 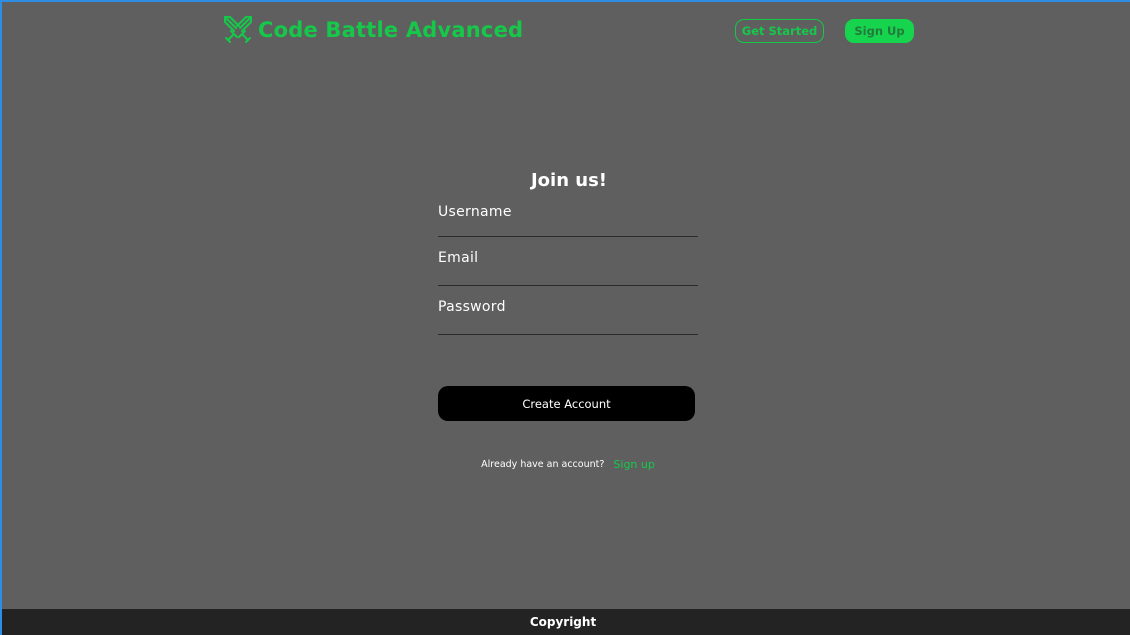 I want to click on username-field: Username, so click(x=568, y=219).